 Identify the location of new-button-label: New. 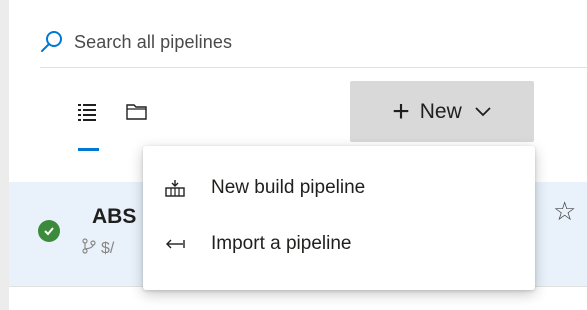
(440, 111).